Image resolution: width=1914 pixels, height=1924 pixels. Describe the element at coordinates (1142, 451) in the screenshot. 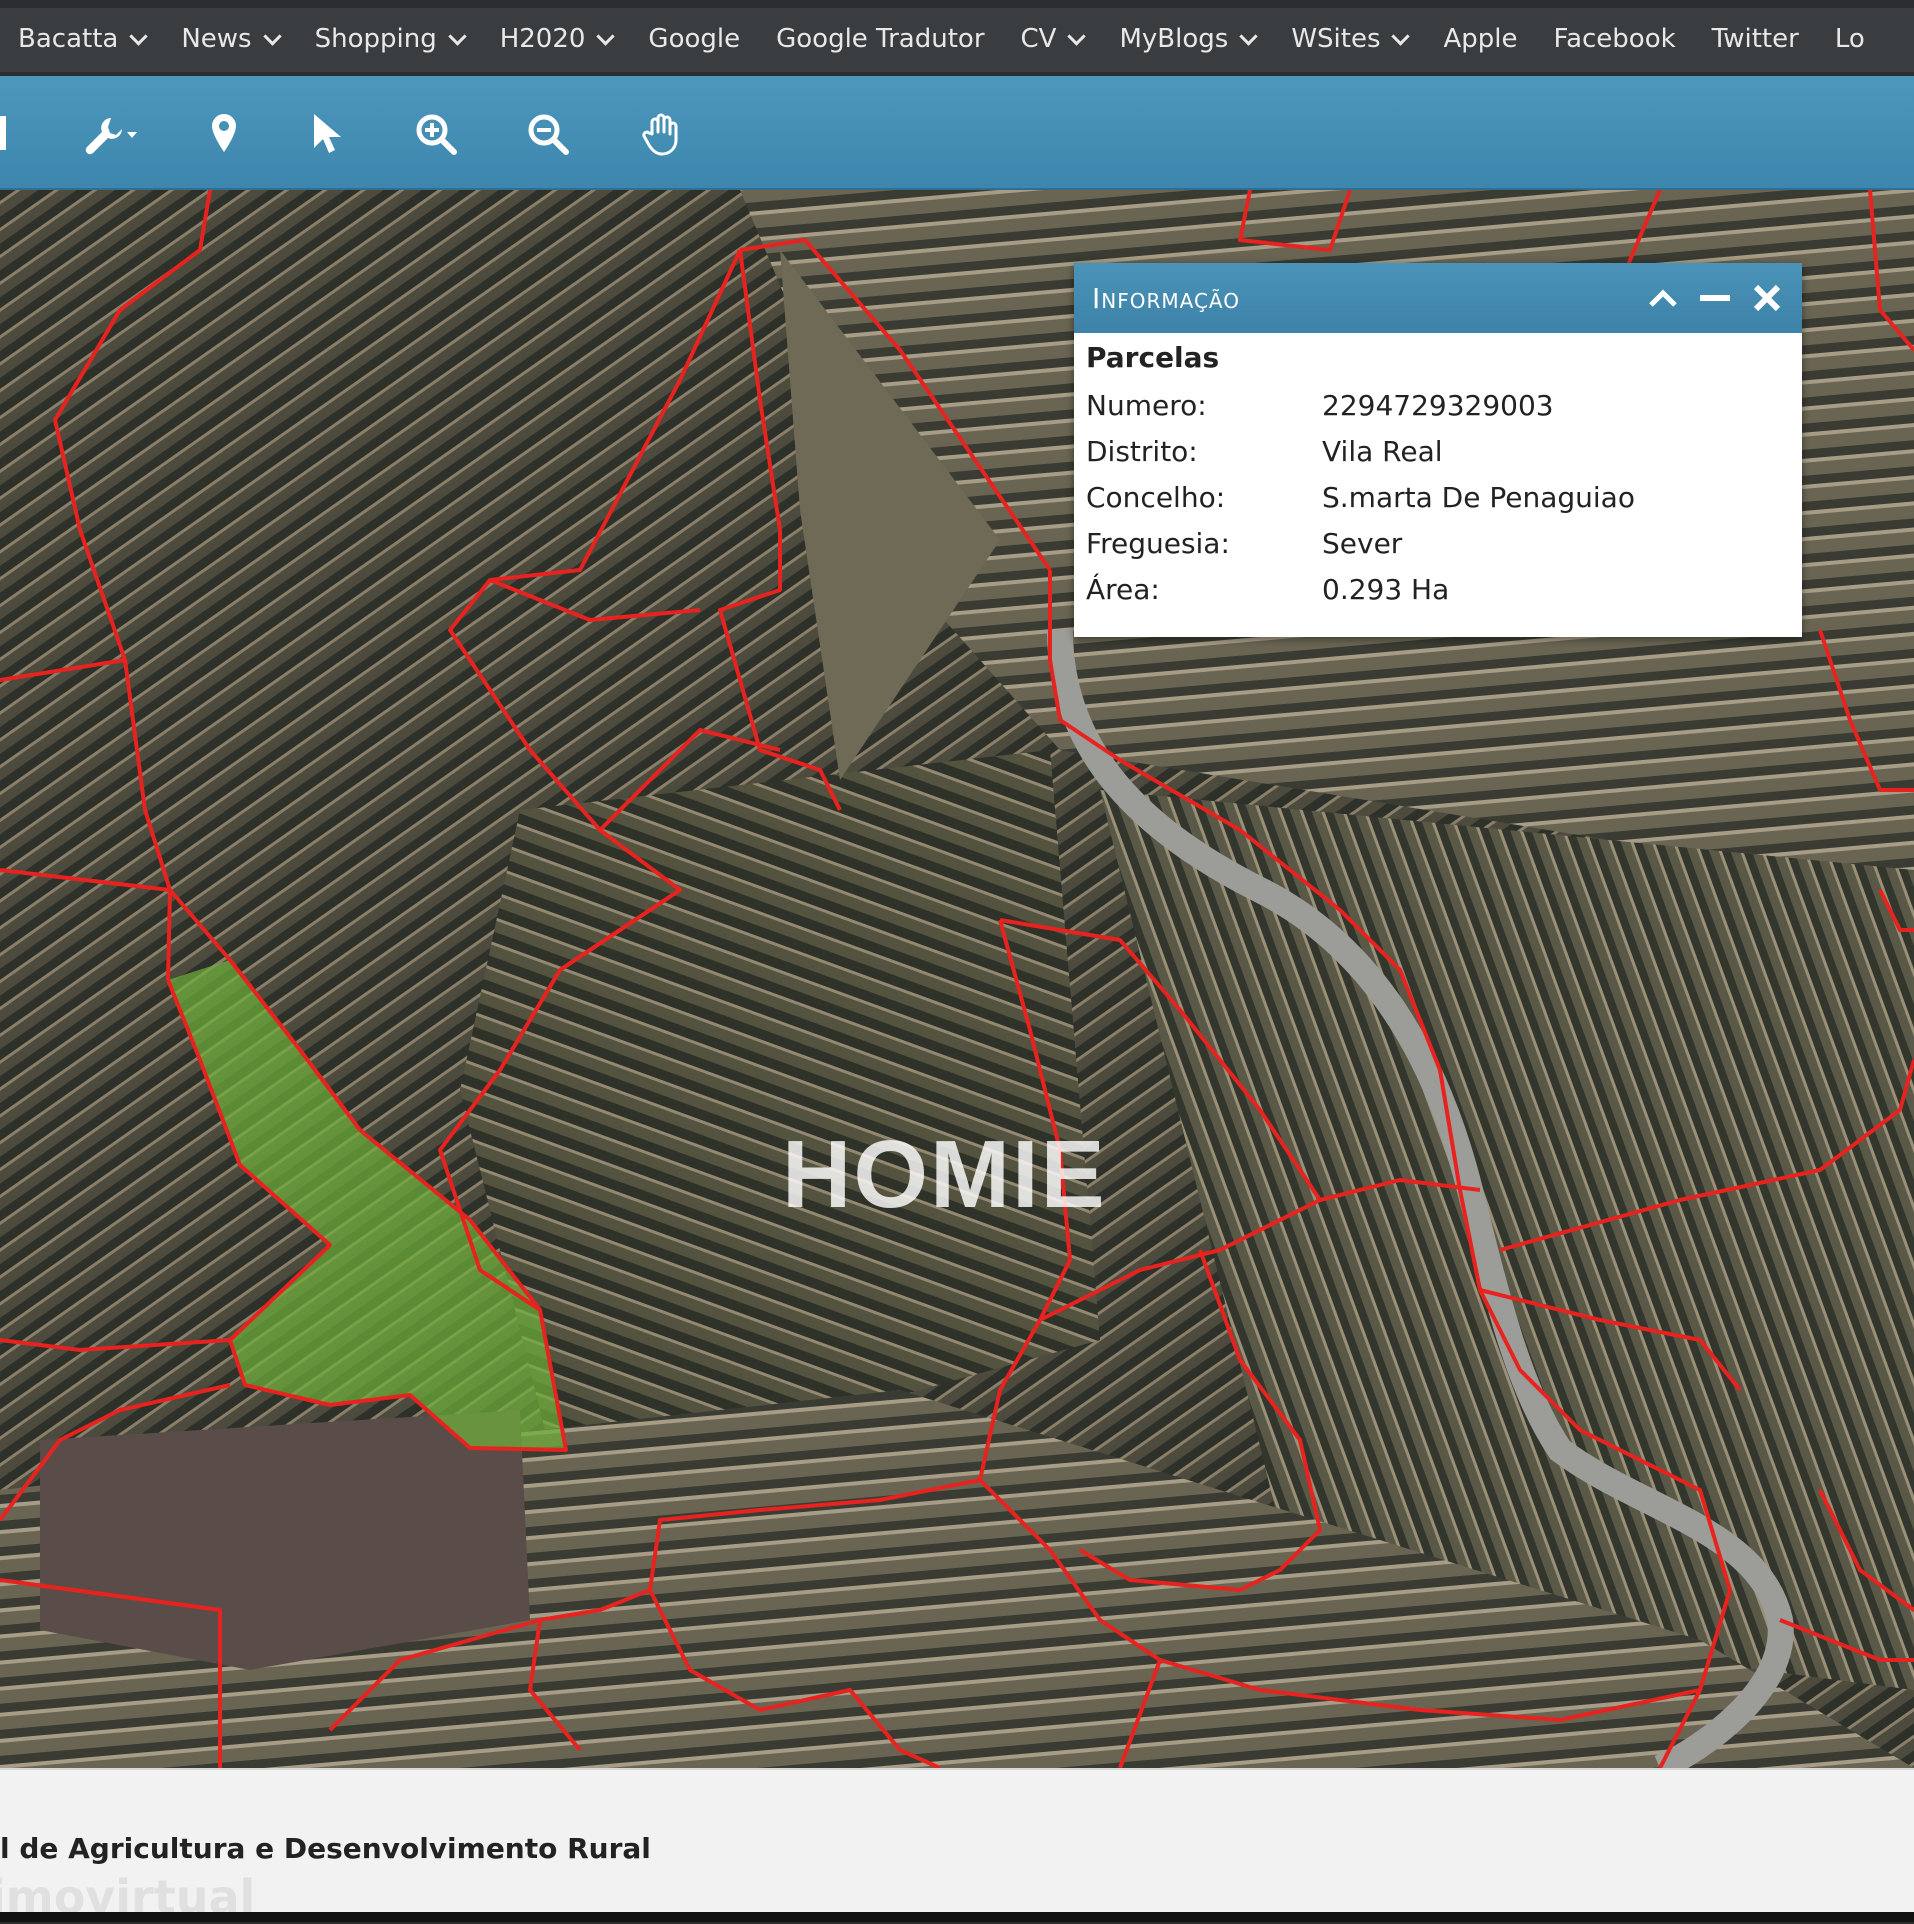

I see `field-label: Distrito:` at that location.